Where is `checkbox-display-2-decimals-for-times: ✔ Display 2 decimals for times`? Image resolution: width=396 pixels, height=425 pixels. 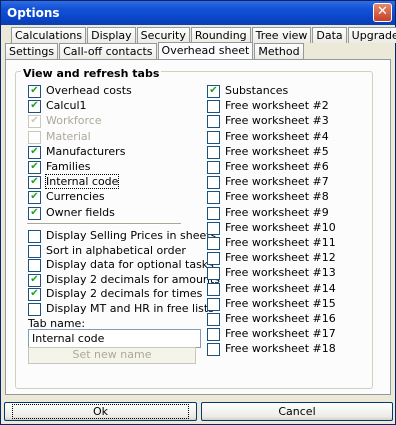 checkbox-display-2-decimals-for-times: ✔ Display 2 decimals for times is located at coordinates (115, 294).